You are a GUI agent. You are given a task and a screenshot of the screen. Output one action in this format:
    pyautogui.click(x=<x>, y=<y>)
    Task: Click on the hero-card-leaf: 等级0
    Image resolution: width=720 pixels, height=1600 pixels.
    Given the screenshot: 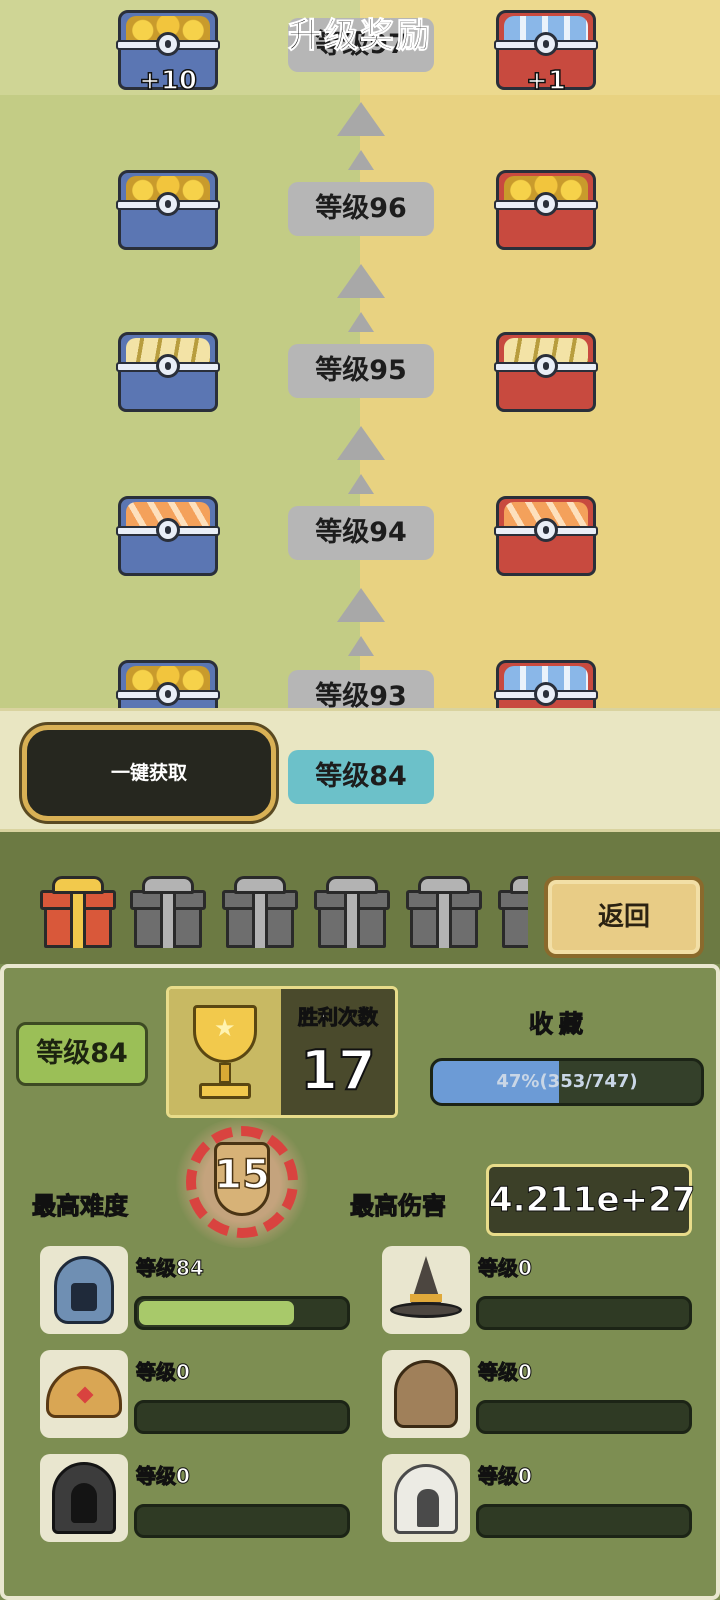 What is the action you would take?
    pyautogui.click(x=547, y=1499)
    